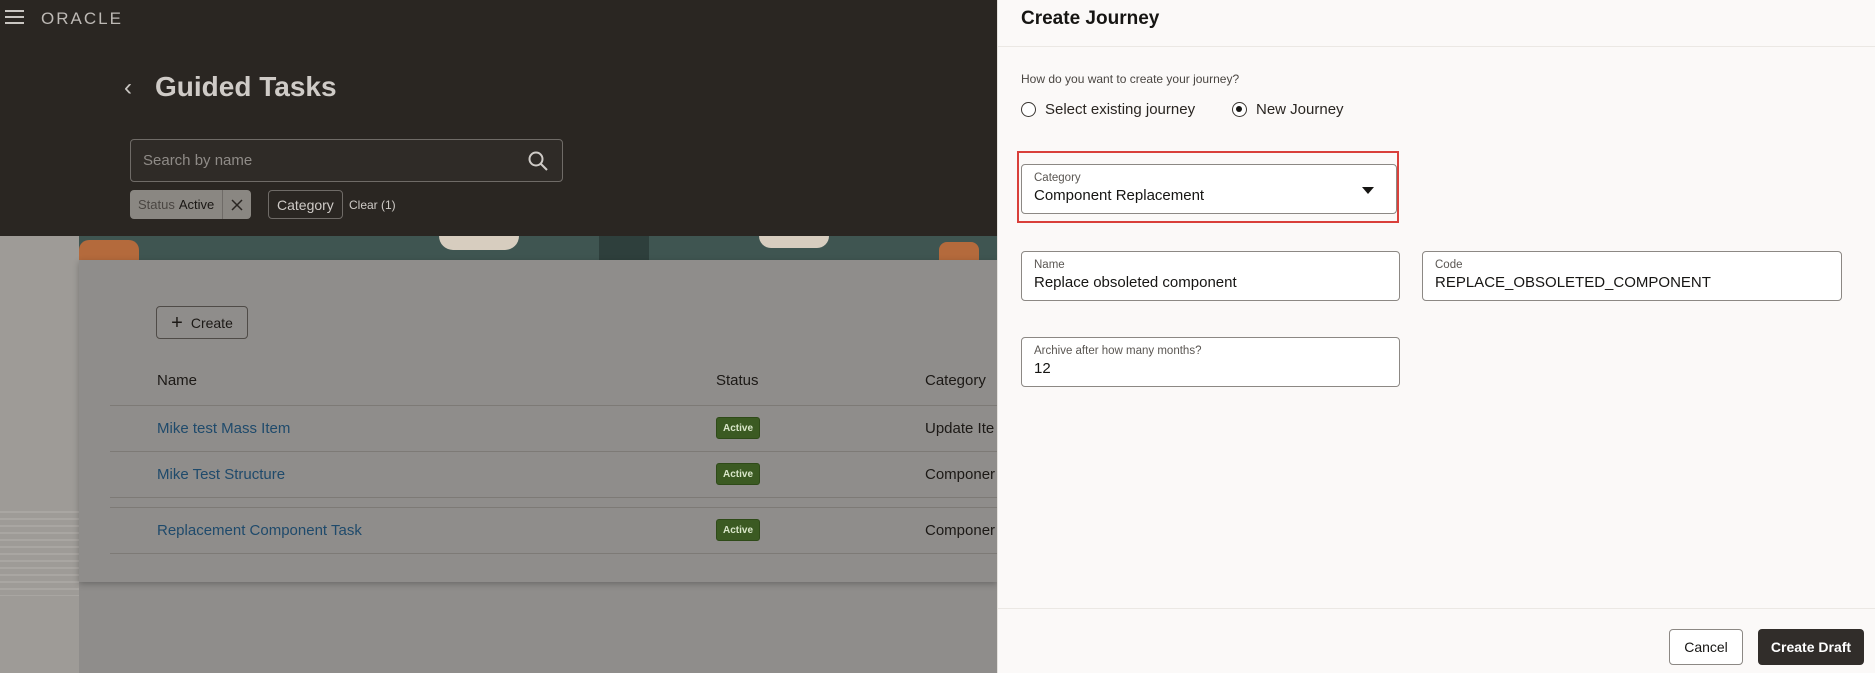  What do you see at coordinates (259, 530) in the screenshot?
I see `task-name-link: Replacement Component Task` at bounding box center [259, 530].